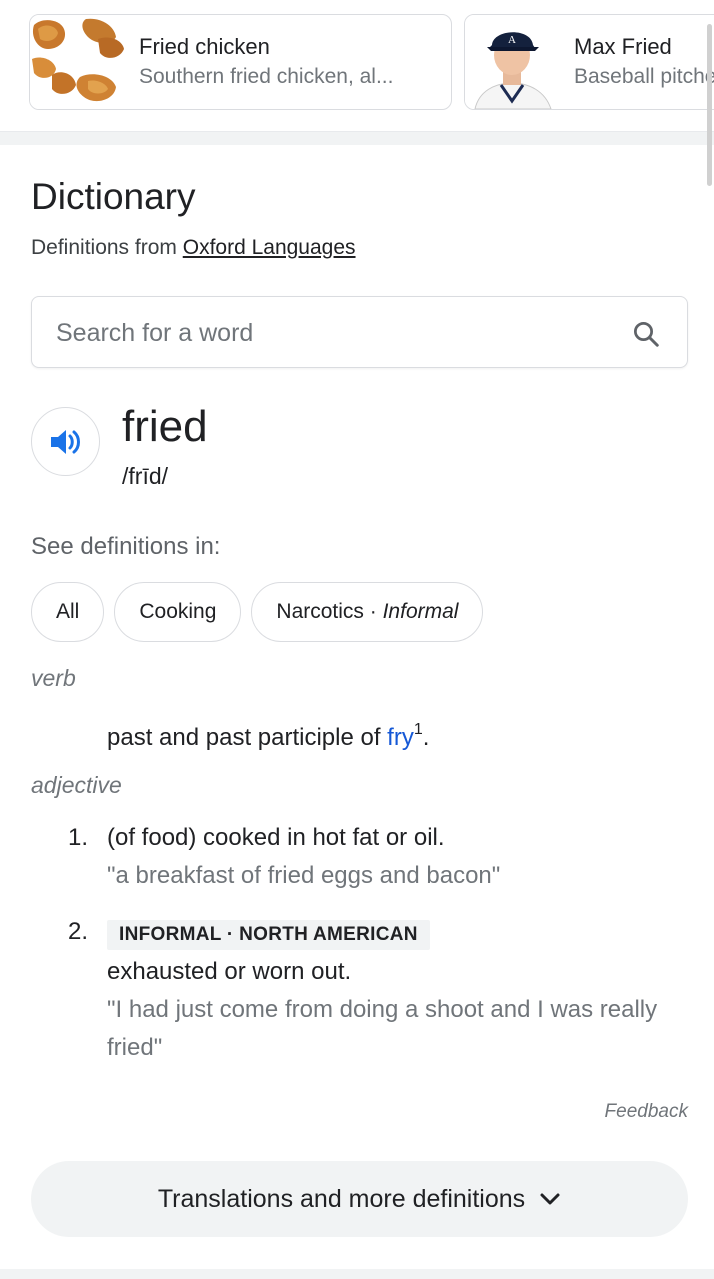  Describe the element at coordinates (268, 935) in the screenshot. I see `usage-label: INFORMAL · NORTH AMERICAN` at that location.